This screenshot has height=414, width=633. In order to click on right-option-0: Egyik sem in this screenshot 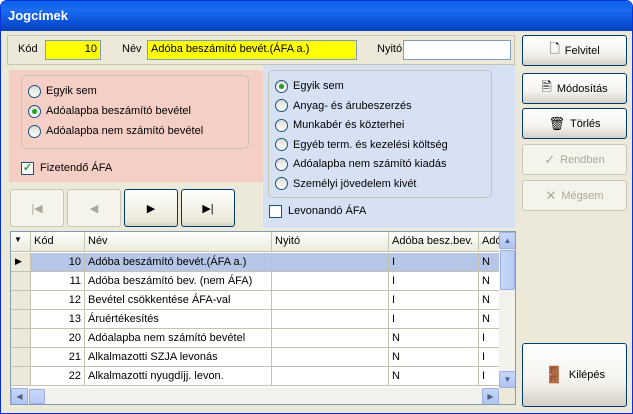, I will do `click(309, 86)`.